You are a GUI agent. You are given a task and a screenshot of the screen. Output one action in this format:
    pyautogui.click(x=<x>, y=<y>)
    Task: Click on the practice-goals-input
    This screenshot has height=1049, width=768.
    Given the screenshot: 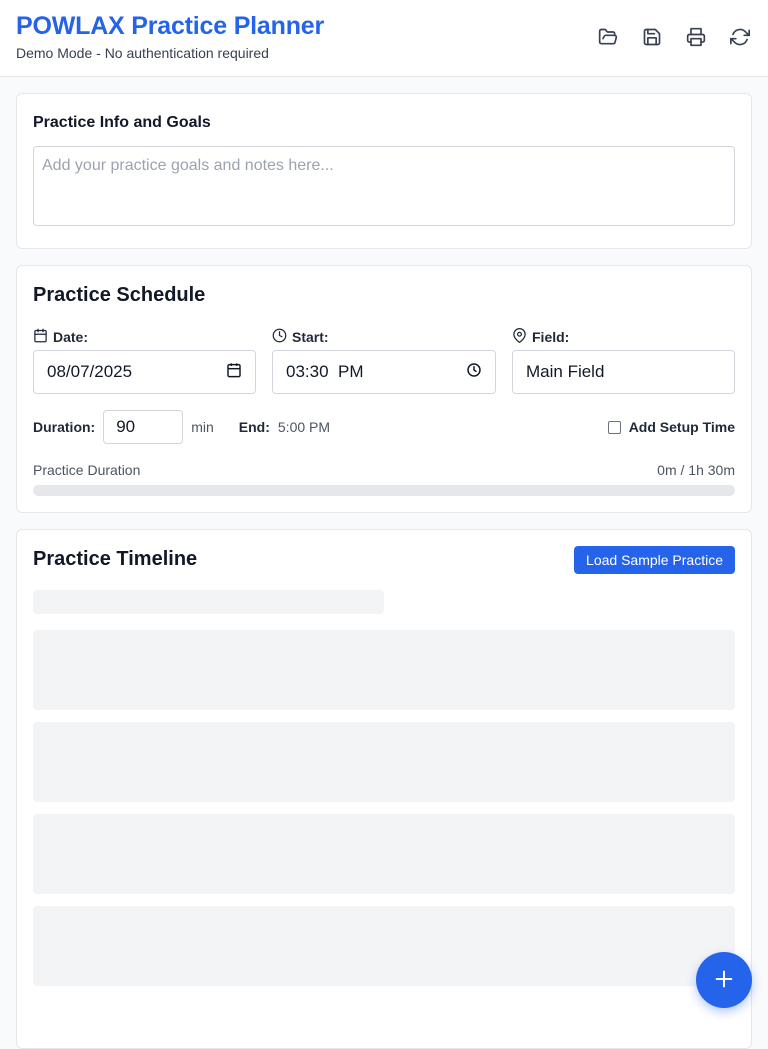 What is the action you would take?
    pyautogui.click(x=384, y=186)
    